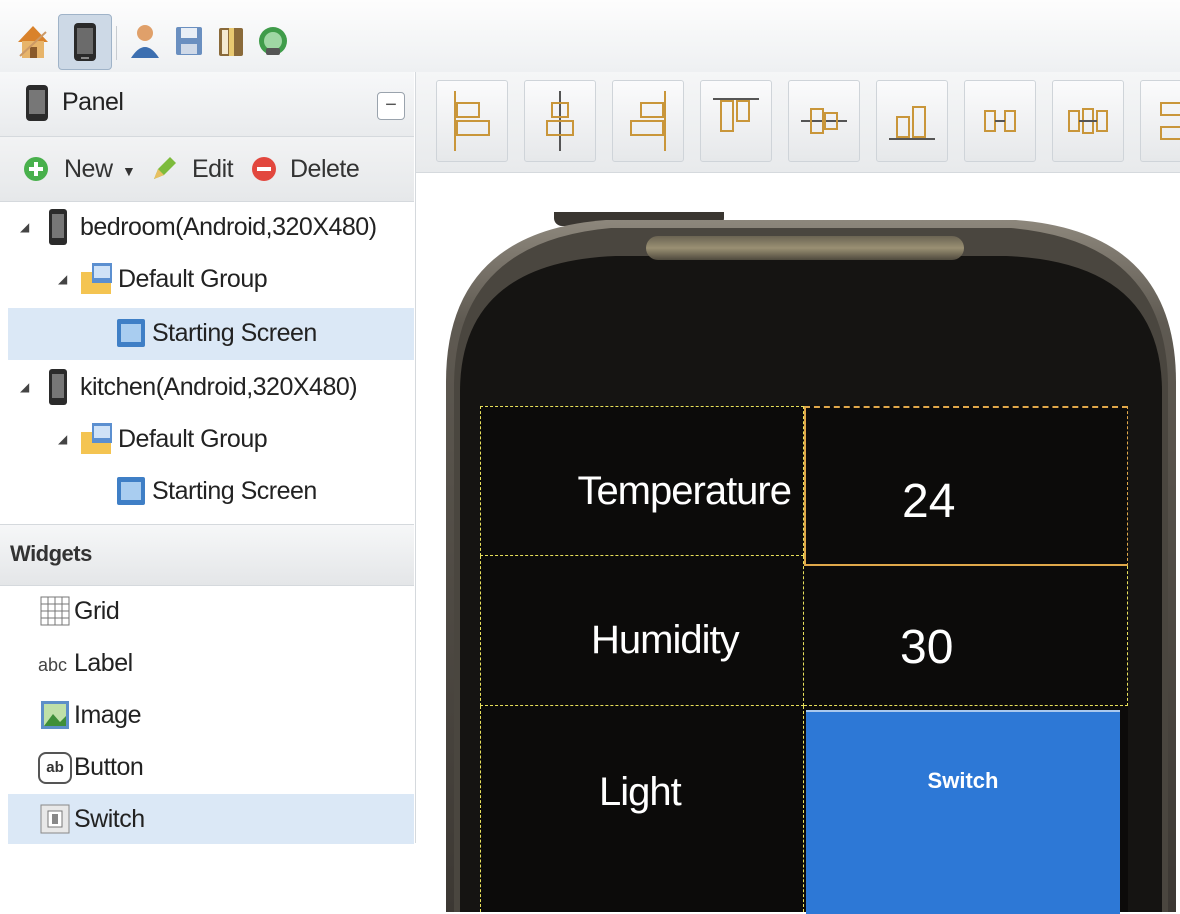 The width and height of the screenshot is (1180, 914). I want to click on home-design-icon, so click(33, 41).